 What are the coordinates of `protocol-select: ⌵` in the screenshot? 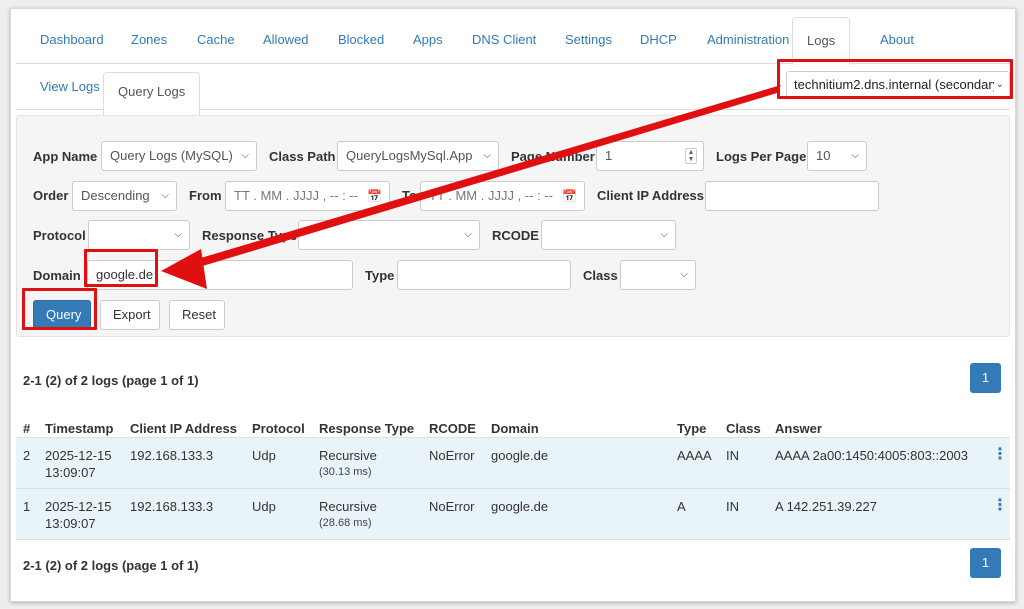 It's located at (139, 235).